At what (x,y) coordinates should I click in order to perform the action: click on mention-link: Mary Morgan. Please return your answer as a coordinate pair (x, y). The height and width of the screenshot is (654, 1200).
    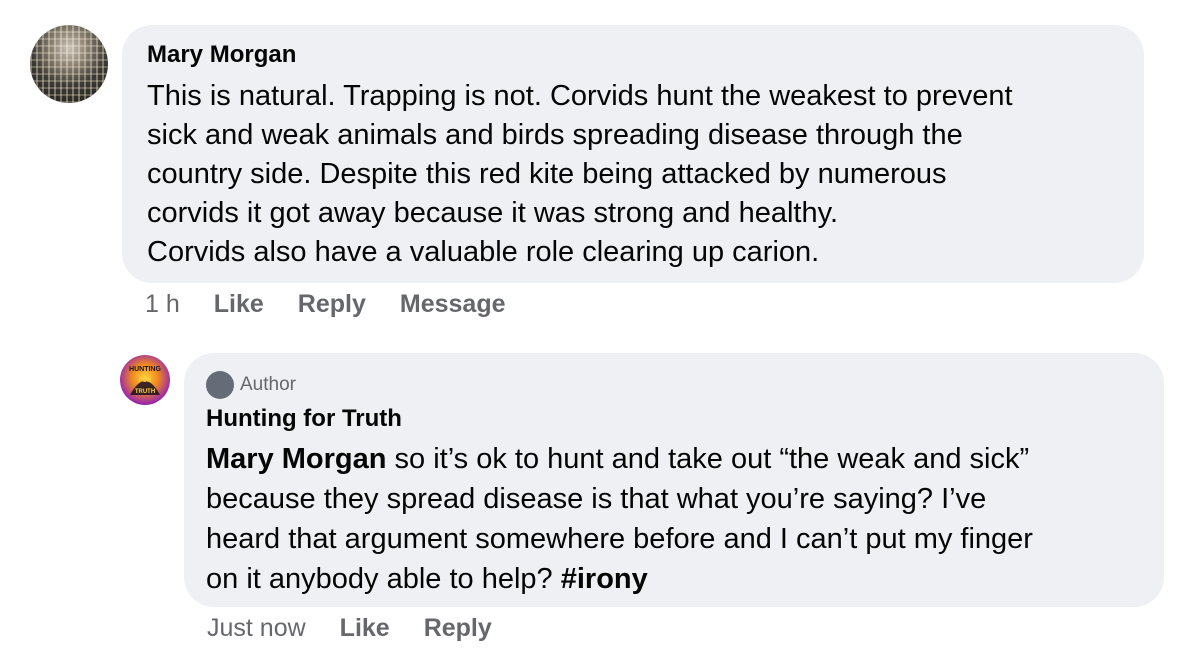
    Looking at the image, I should click on (296, 459).